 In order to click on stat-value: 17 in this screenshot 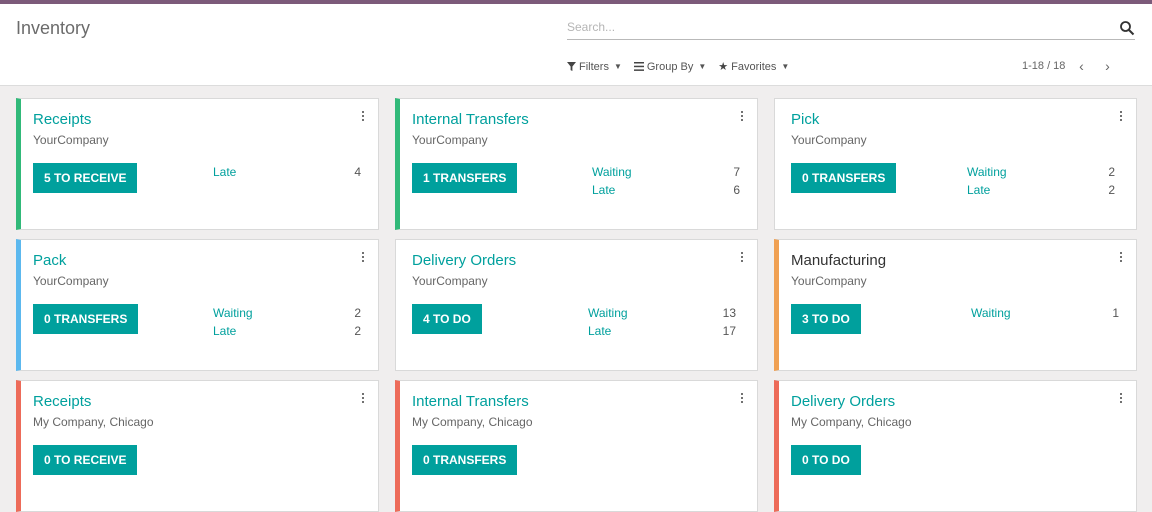, I will do `click(729, 331)`.